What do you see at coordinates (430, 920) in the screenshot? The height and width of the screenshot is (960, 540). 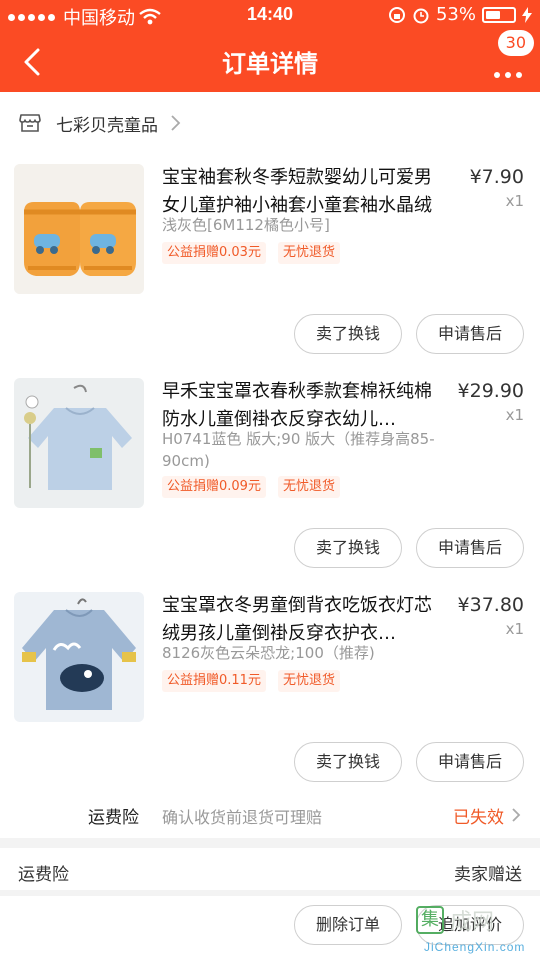 I see `watermark-logo: 集` at bounding box center [430, 920].